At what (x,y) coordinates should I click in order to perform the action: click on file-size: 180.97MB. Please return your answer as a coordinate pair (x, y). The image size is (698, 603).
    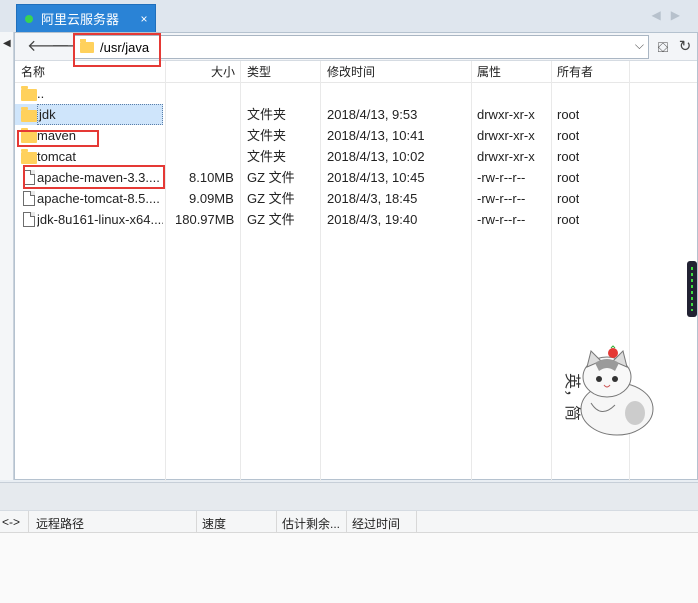
    Looking at the image, I should click on (205, 219).